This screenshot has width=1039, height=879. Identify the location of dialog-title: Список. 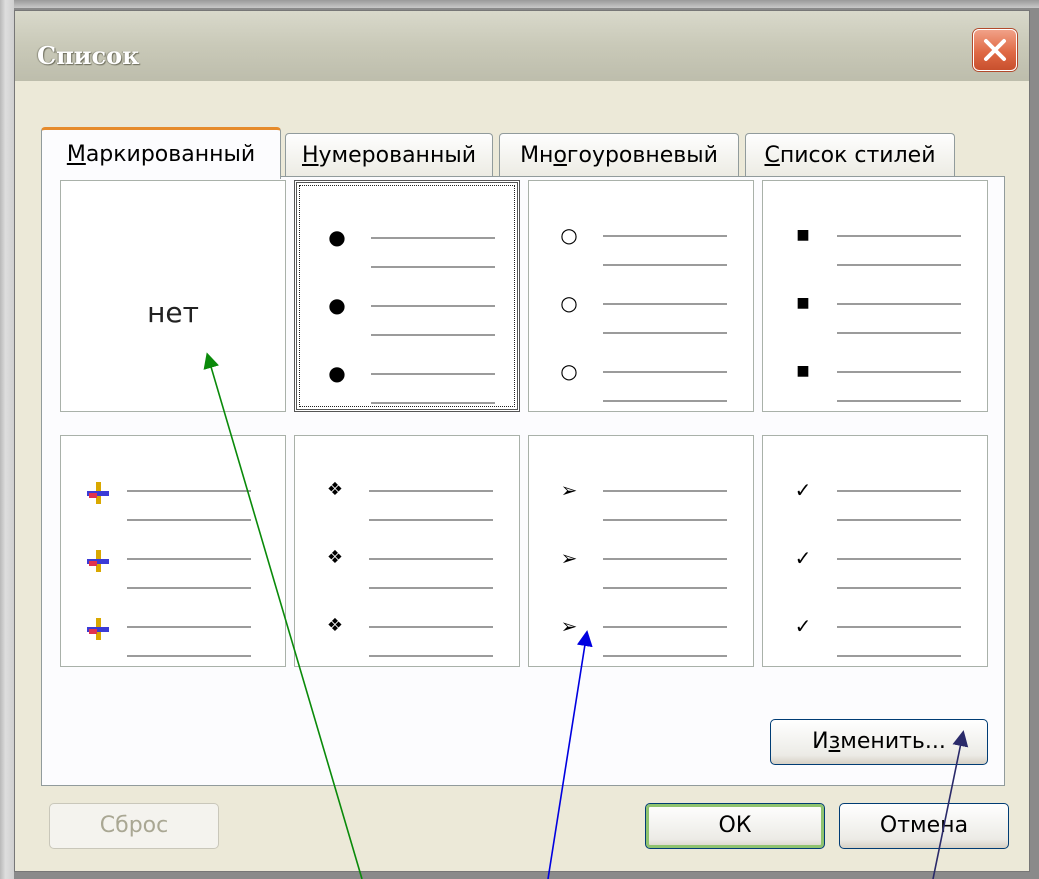
(88, 55).